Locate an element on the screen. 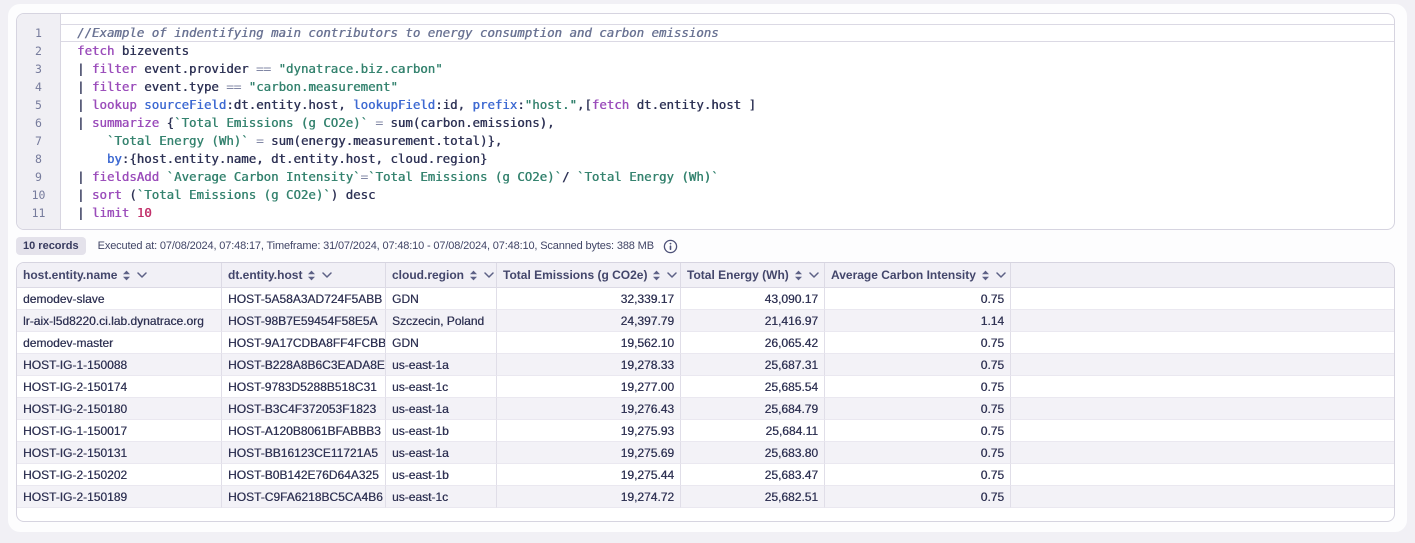 The width and height of the screenshot is (1415, 543). table-cell: HOST-IG-2-150189 is located at coordinates (119, 497).